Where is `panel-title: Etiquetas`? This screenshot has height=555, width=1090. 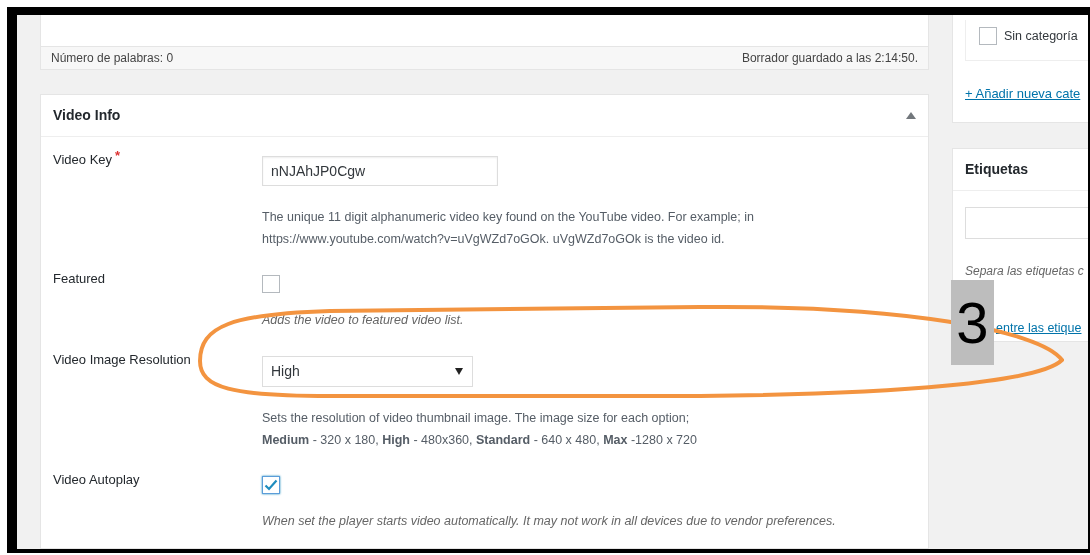 panel-title: Etiquetas is located at coordinates (996, 169).